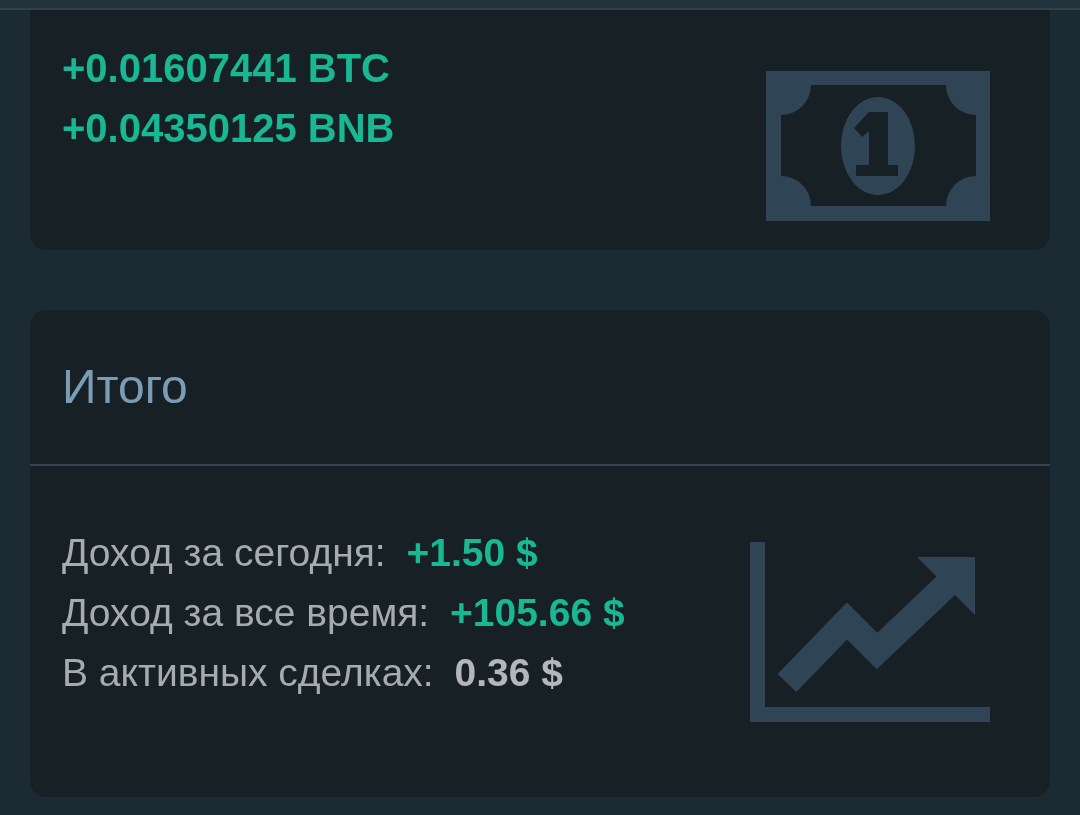  What do you see at coordinates (248, 672) in the screenshot?
I see `stat-label: В активных сделках:` at bounding box center [248, 672].